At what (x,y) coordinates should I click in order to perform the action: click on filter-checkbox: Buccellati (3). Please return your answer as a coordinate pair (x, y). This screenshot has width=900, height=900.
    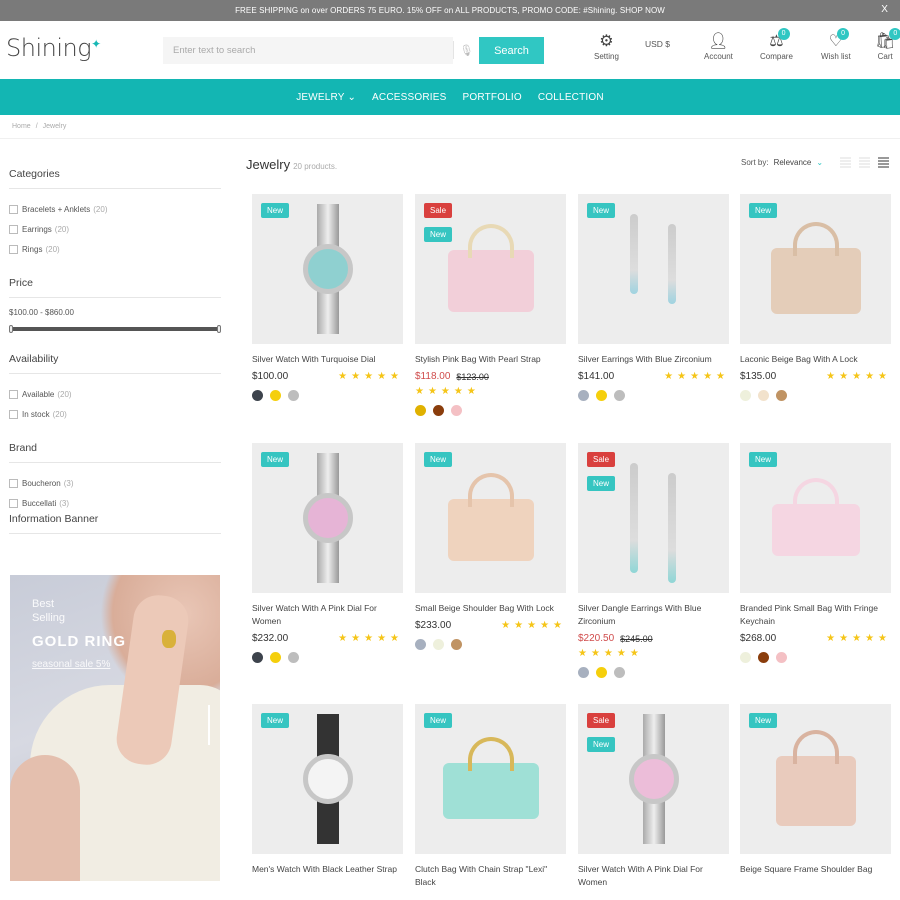
    Looking at the image, I should click on (115, 503).